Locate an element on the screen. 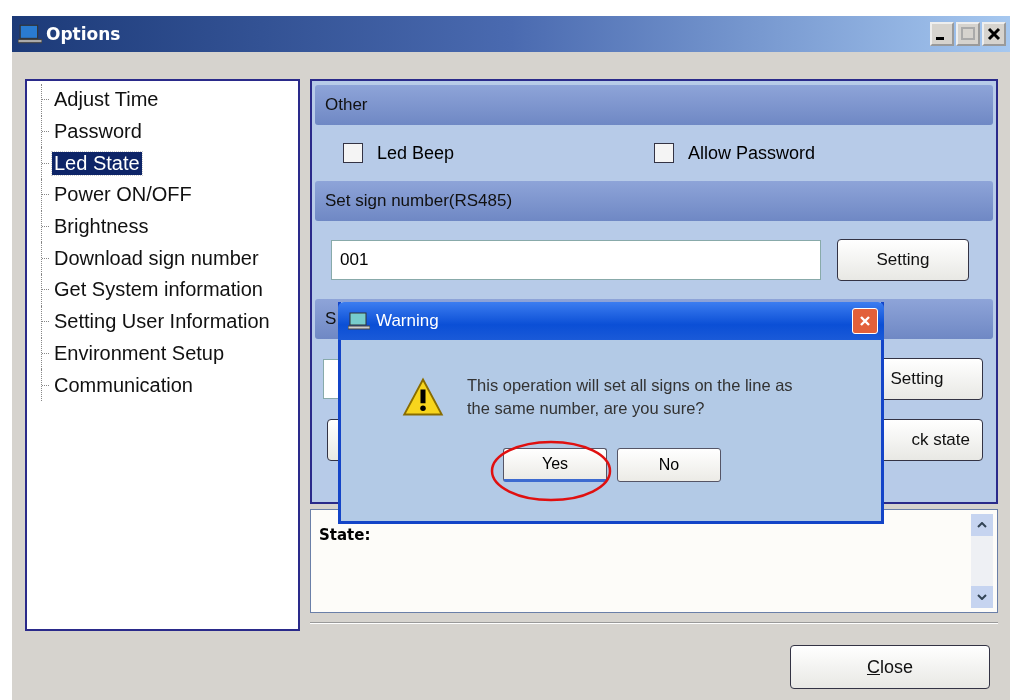 Image resolution: width=1022 pixels, height=700 pixels. status-label: State: is located at coordinates (345, 536).